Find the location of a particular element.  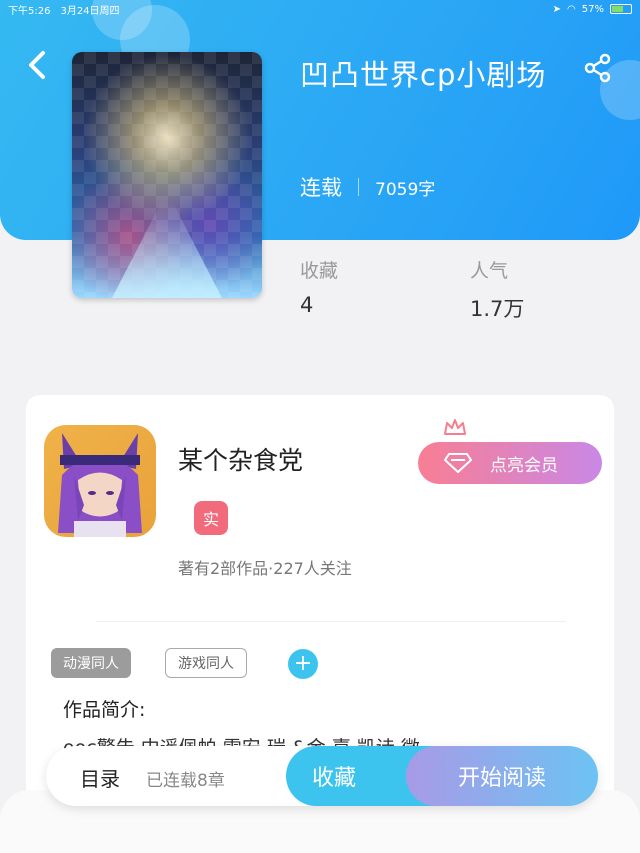

back-button is located at coordinates (37, 65).